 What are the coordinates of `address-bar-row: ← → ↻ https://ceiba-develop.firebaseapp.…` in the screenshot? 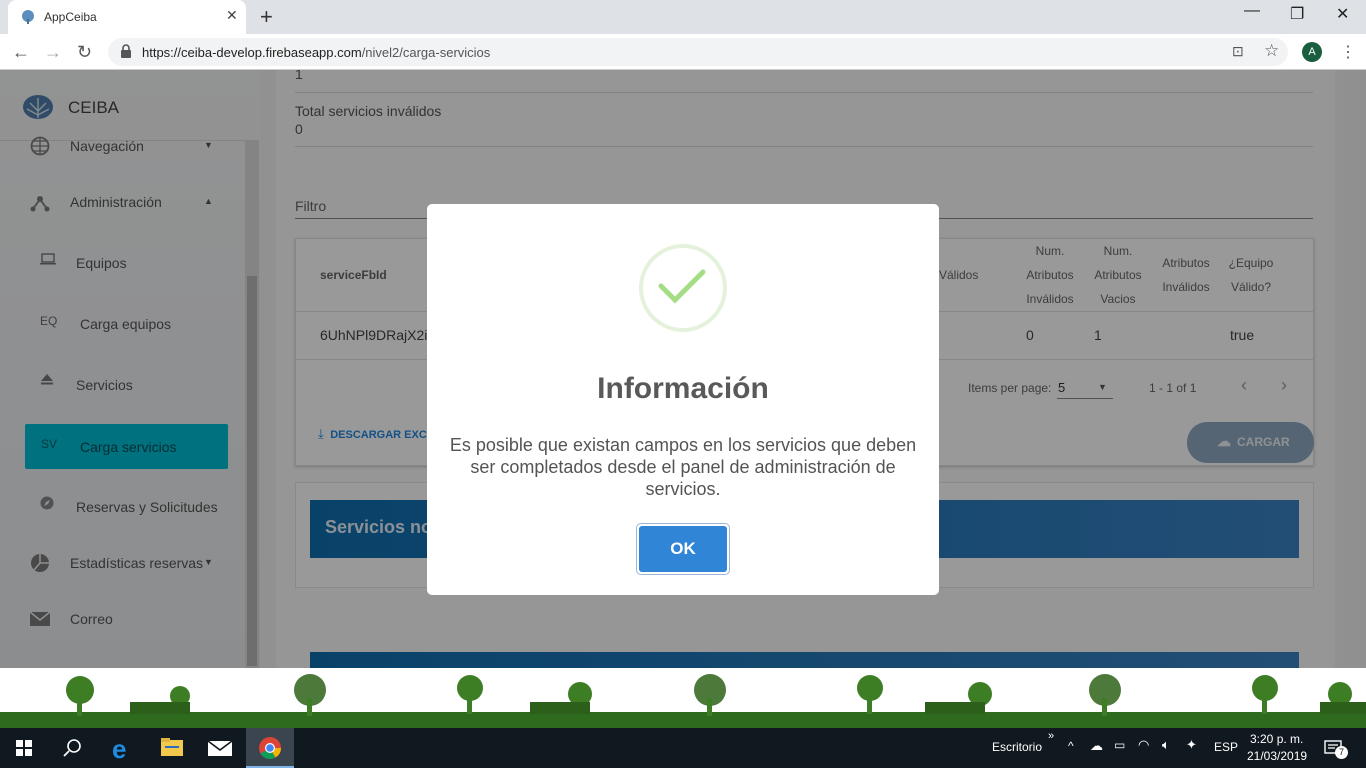 It's located at (683, 52).